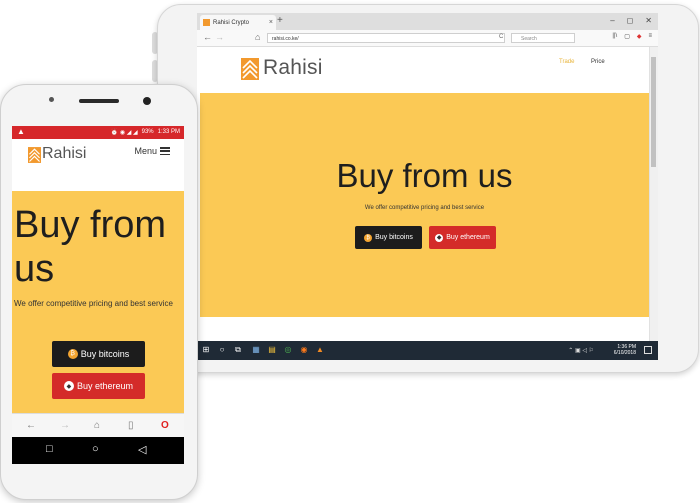 The image size is (700, 503). Describe the element at coordinates (131, 425) in the screenshot. I see `tabs-icon: ▯` at that location.